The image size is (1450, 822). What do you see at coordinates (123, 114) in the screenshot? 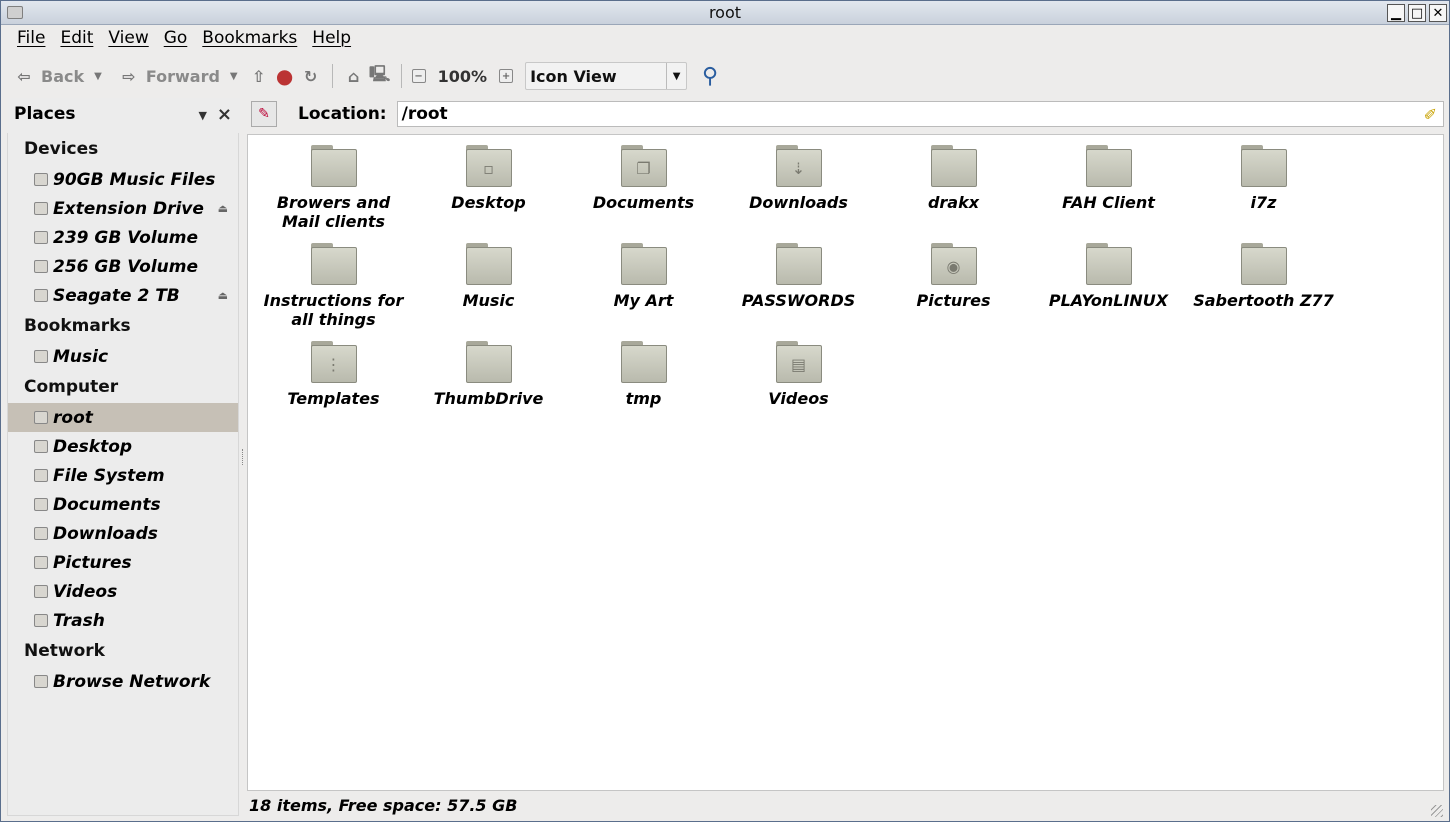
I see `places-header: Places ▼ ×` at bounding box center [123, 114].